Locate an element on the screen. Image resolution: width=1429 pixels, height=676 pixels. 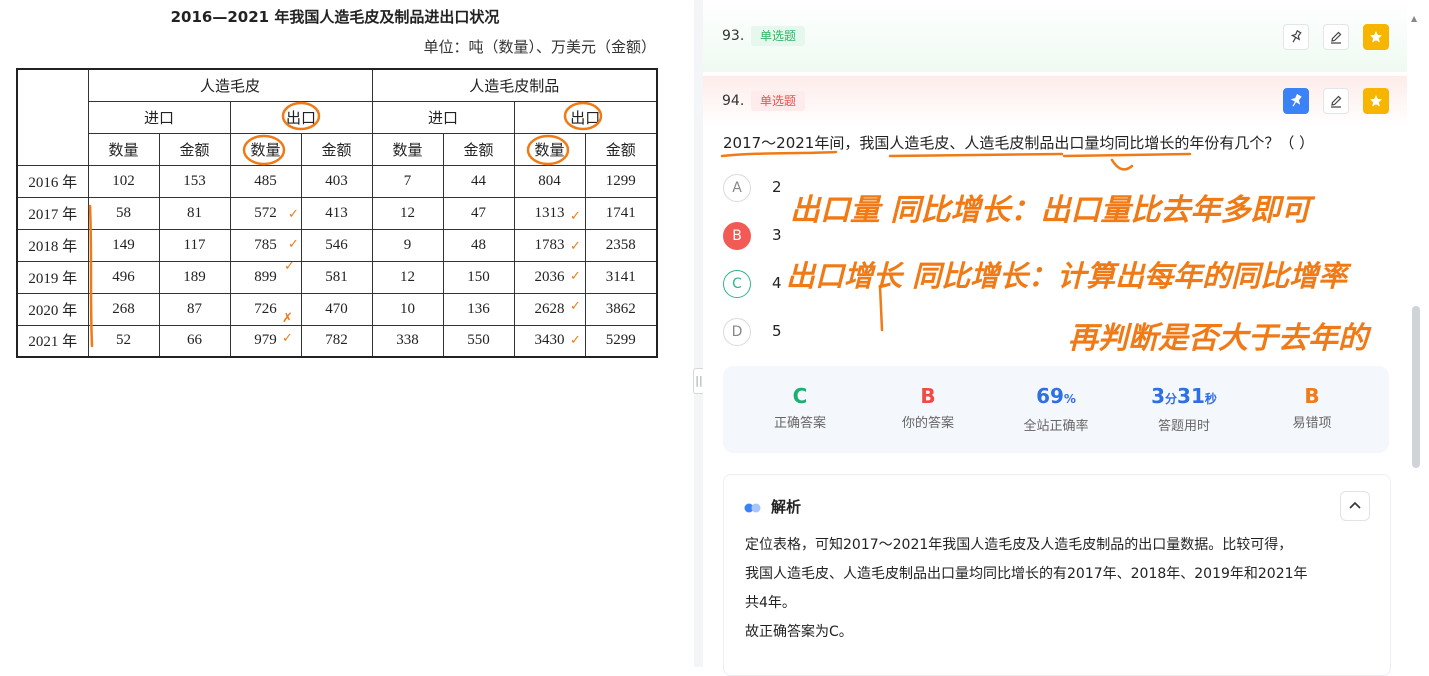
group-header: 人造毛皮制品 is located at coordinates (514, 85).